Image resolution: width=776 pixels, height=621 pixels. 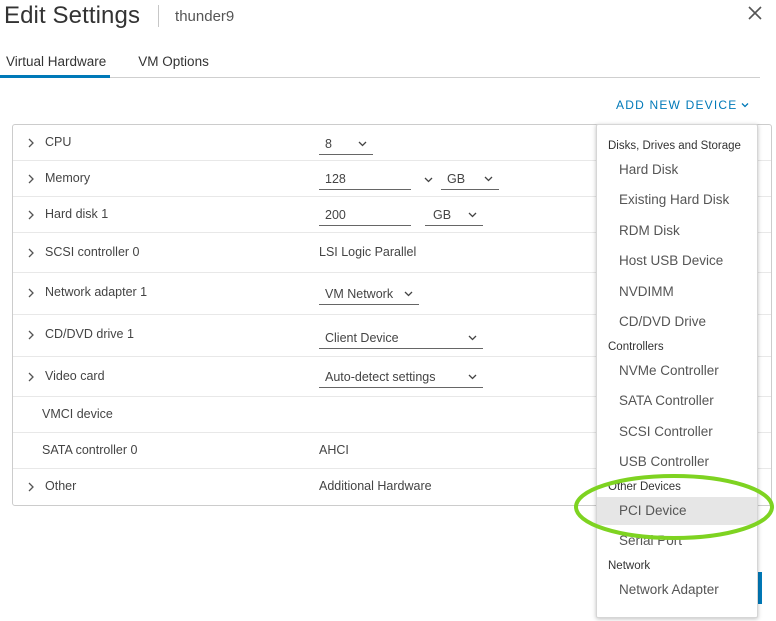 I want to click on cd-dvd-value: Client Device, so click(x=362, y=338).